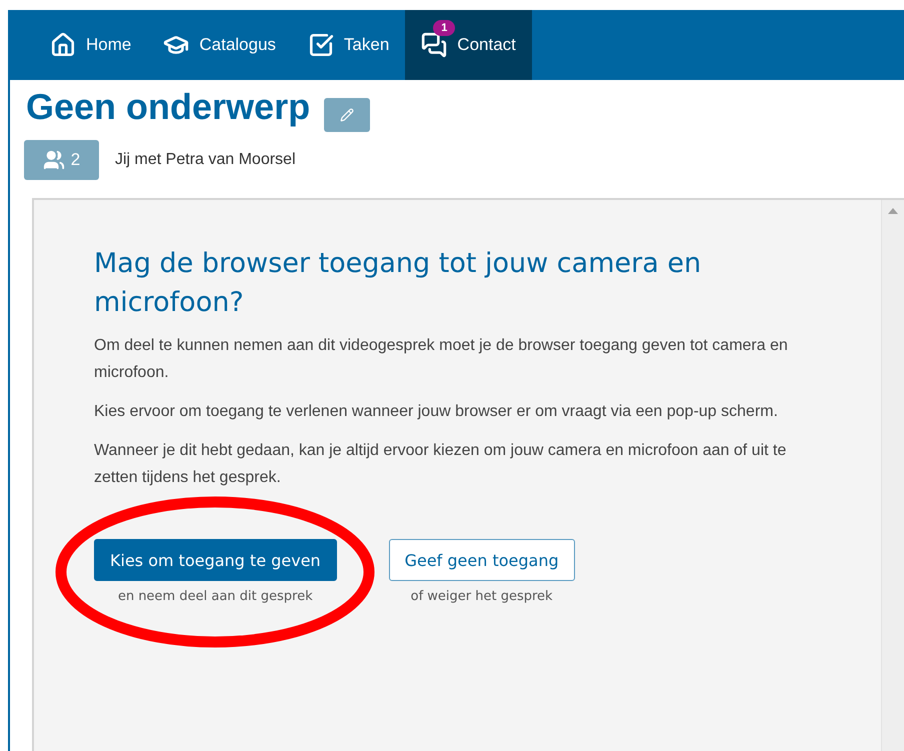 This screenshot has width=904, height=751. What do you see at coordinates (434, 45) in the screenshot?
I see `chat-bubbles-icon` at bounding box center [434, 45].